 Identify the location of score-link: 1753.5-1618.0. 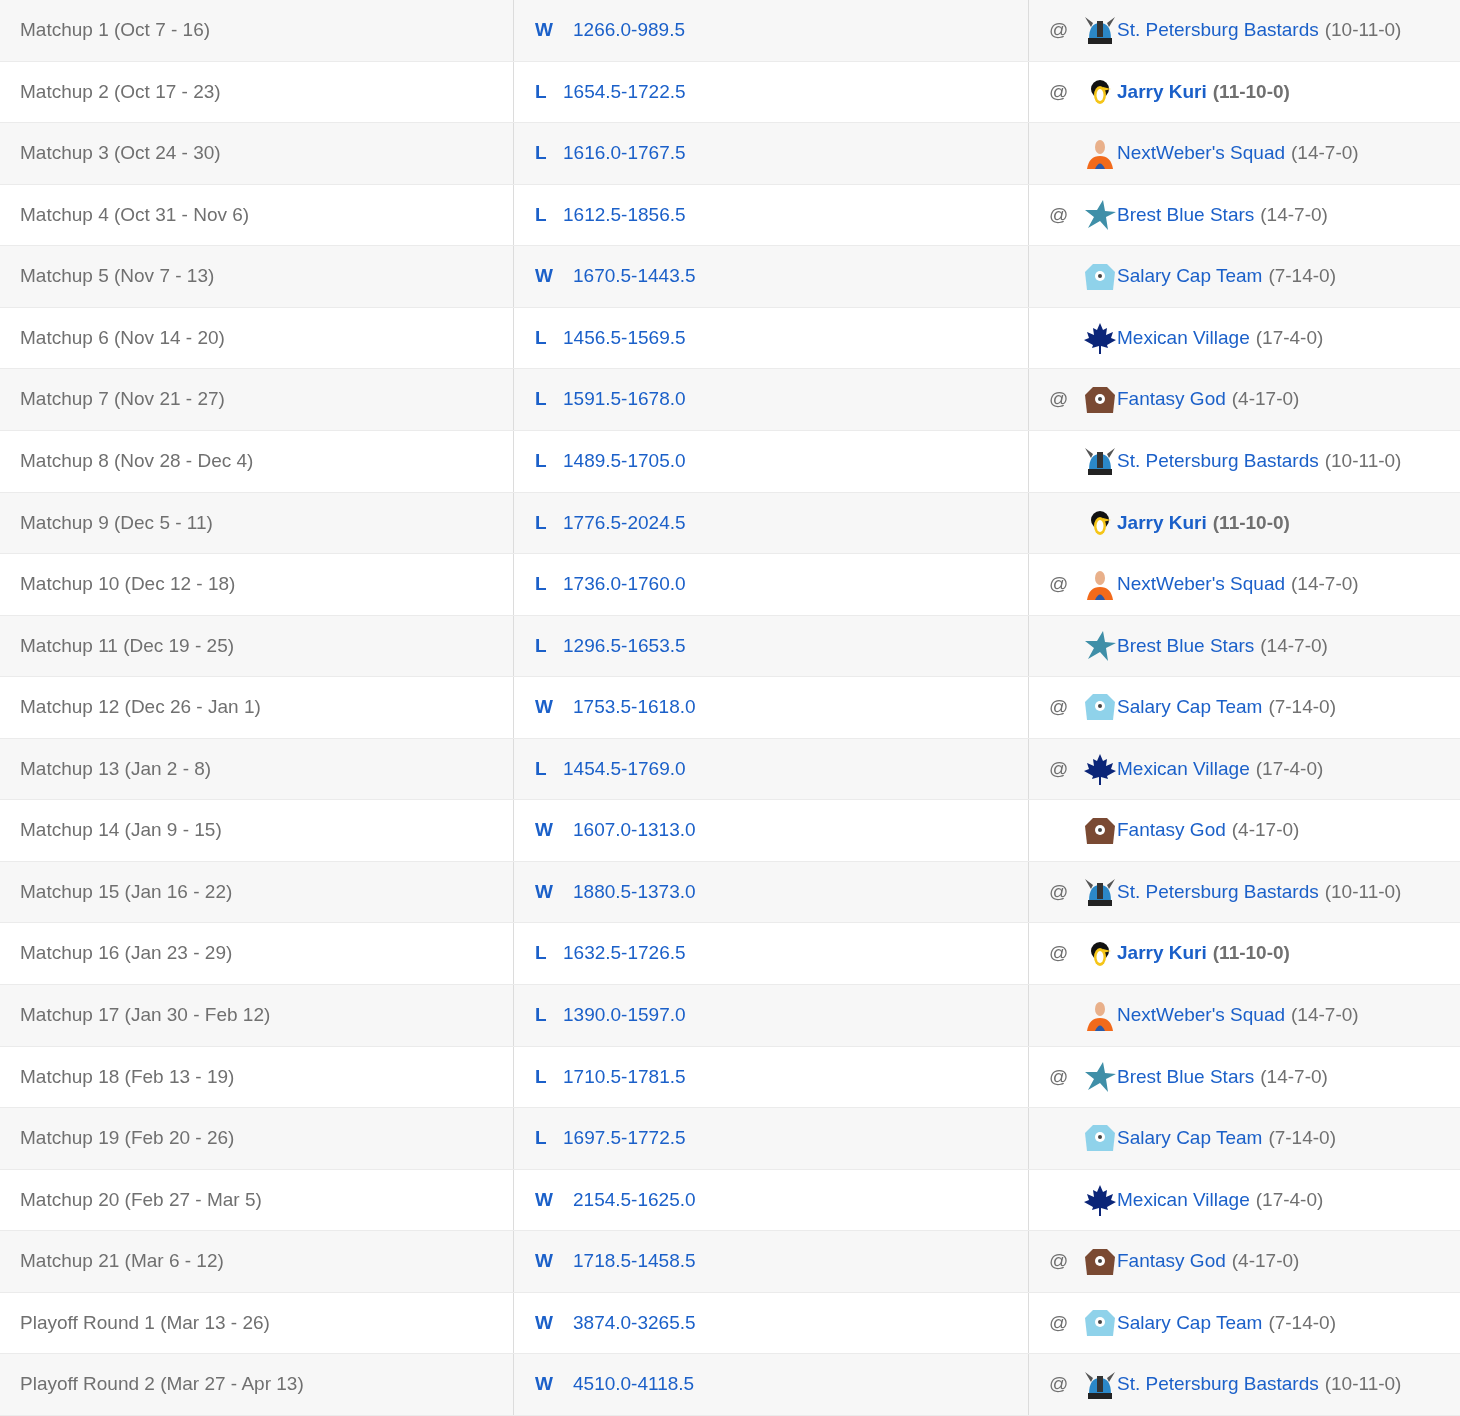
(634, 707).